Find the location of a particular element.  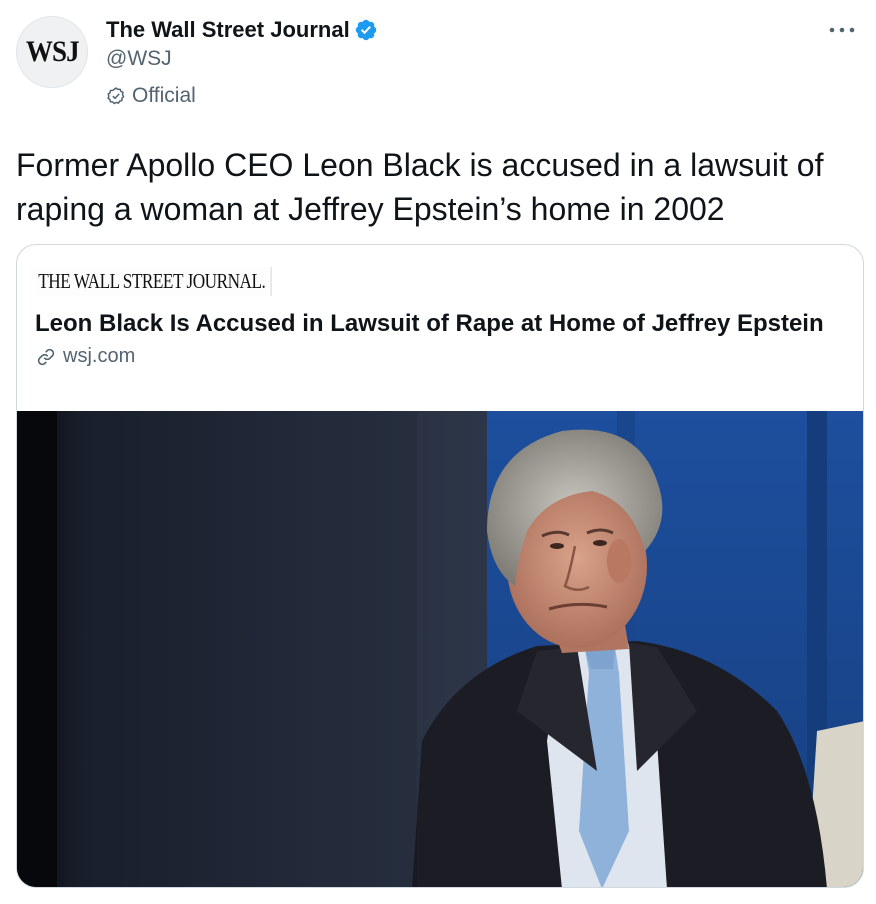

account-name: The Wall Street Journal is located at coordinates (228, 30).